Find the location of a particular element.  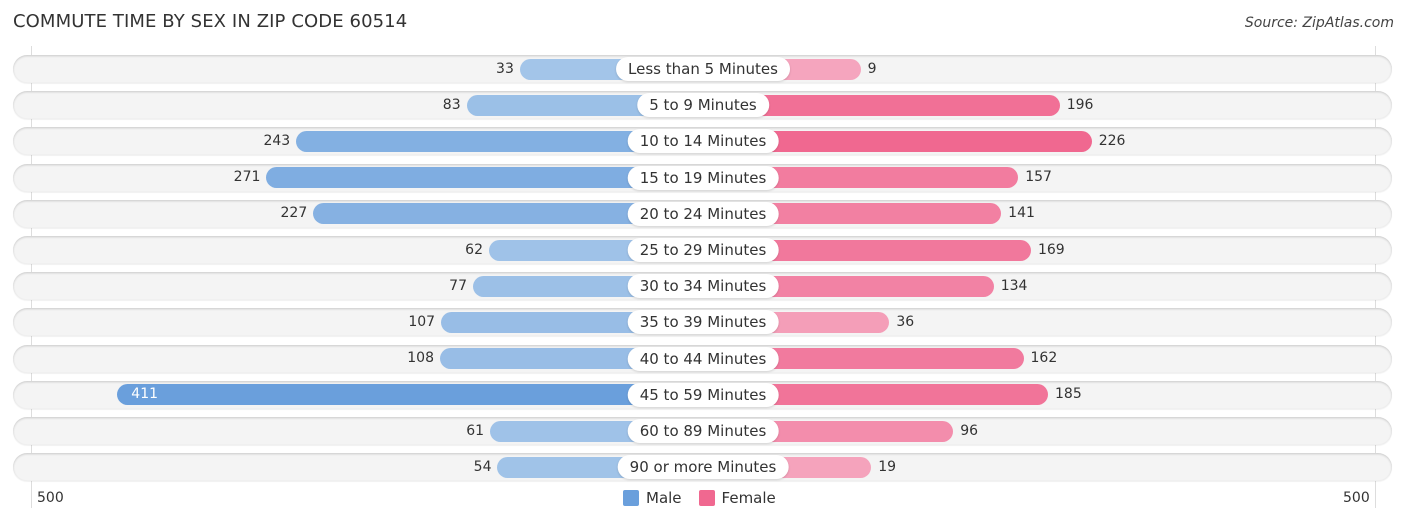

male-value-label: 227 is located at coordinates (294, 213).